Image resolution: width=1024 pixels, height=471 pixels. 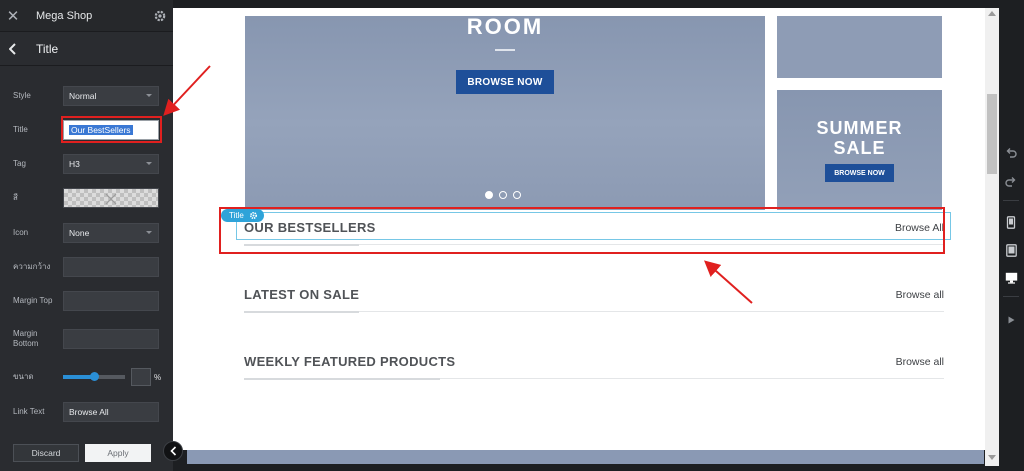 I want to click on promo-heading: SUMMER SALE, so click(x=859, y=138).